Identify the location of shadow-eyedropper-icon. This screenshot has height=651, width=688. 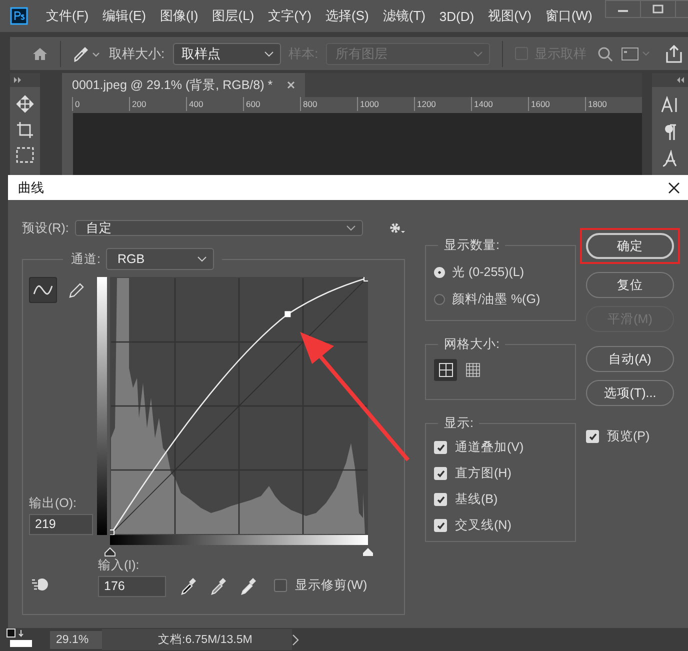
(188, 586).